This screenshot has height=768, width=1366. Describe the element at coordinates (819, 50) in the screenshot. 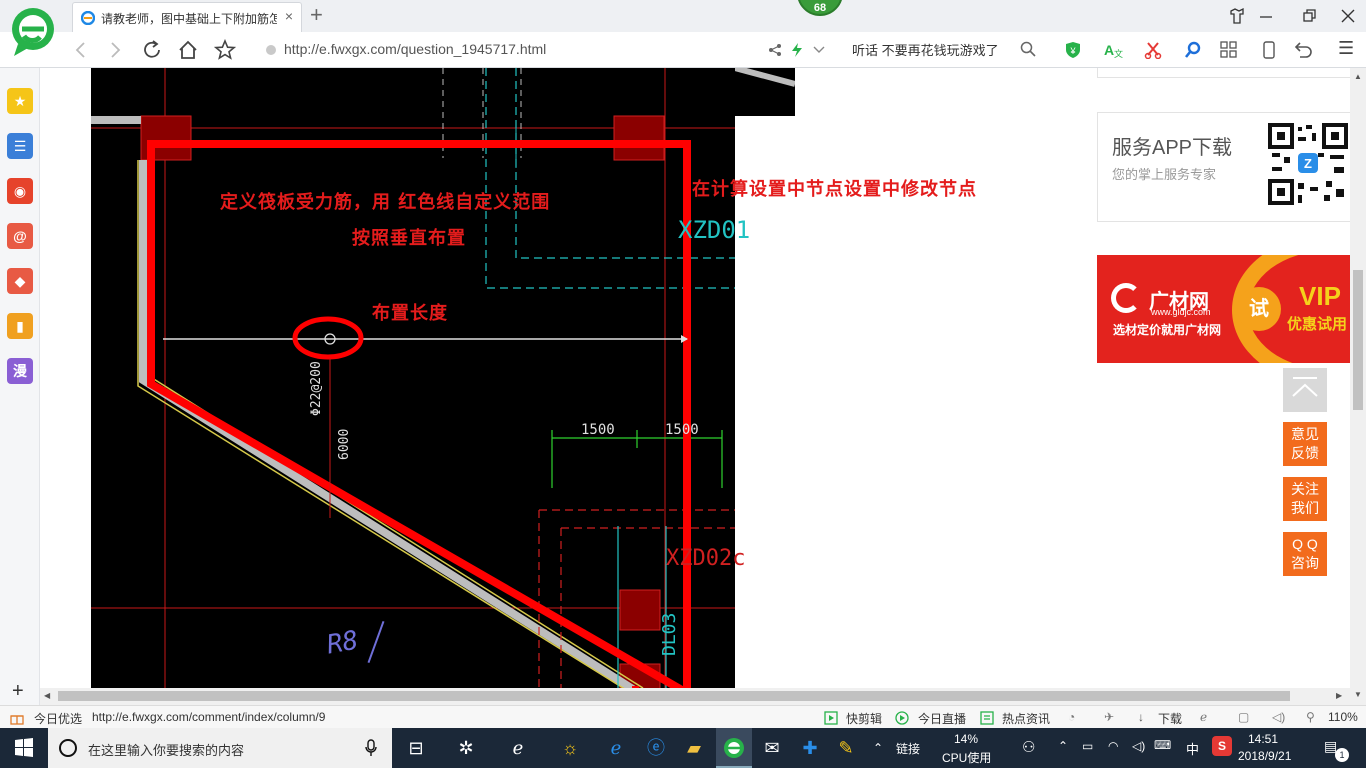

I see `chevron-down-icon` at that location.